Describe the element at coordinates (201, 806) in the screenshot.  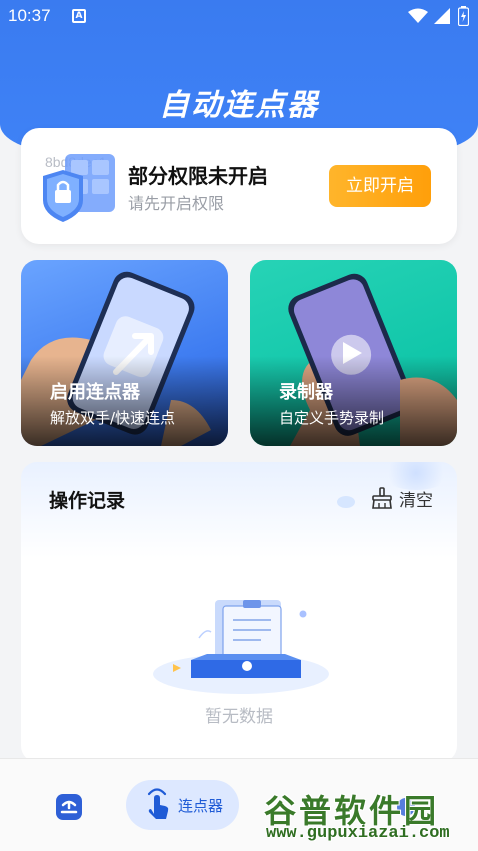
I see `tab-clicker-label: 连点器` at that location.